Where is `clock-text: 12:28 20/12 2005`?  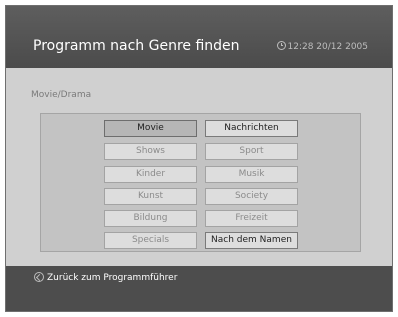 clock-text: 12:28 20/12 2005 is located at coordinates (328, 47).